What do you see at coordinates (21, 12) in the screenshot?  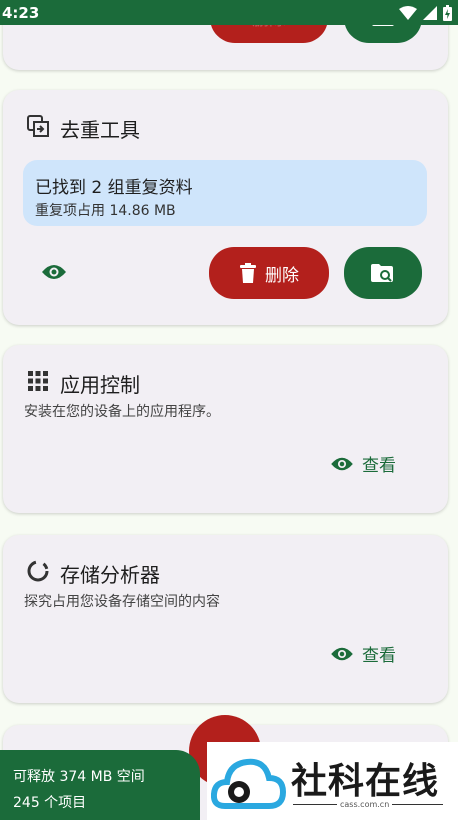 I see `status-time: 4:23` at bounding box center [21, 12].